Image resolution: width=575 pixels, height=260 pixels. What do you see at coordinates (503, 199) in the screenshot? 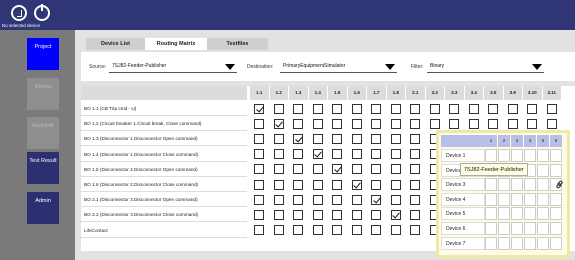
I see `popup-device-row: Device 4` at bounding box center [503, 199].